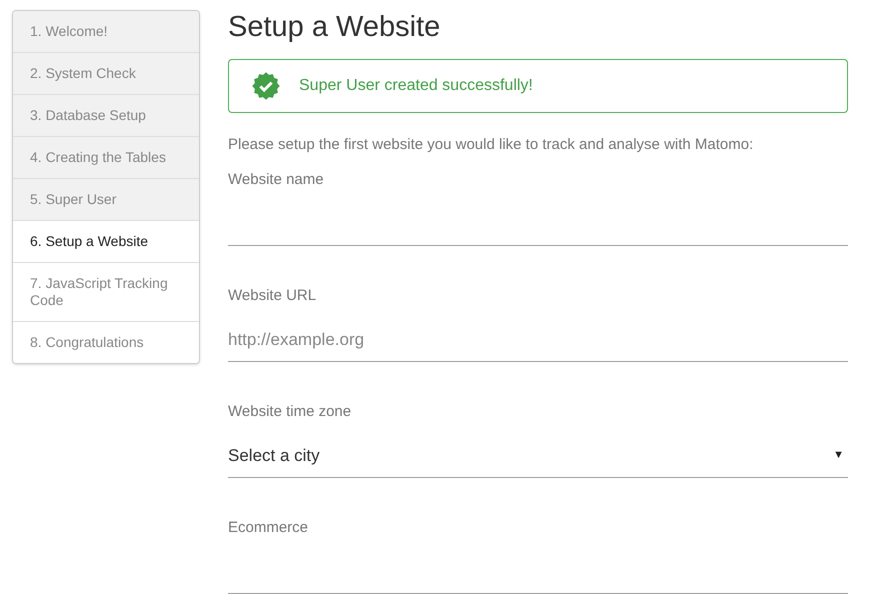 Image resolution: width=875 pixels, height=594 pixels. I want to click on step-item: 4. Creating the Tables, so click(106, 158).